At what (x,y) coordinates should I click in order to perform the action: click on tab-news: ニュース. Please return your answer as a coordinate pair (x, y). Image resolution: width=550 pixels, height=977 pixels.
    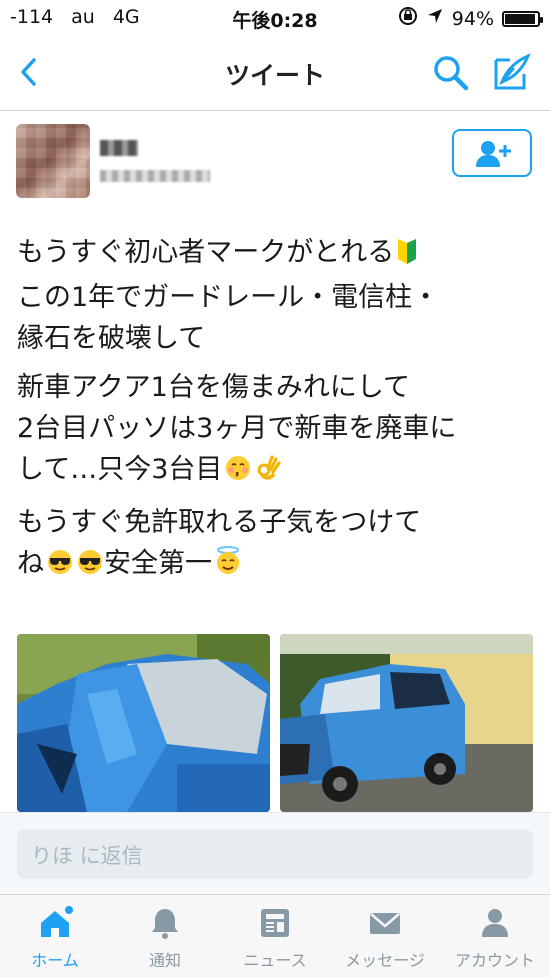
    Looking at the image, I should click on (275, 936).